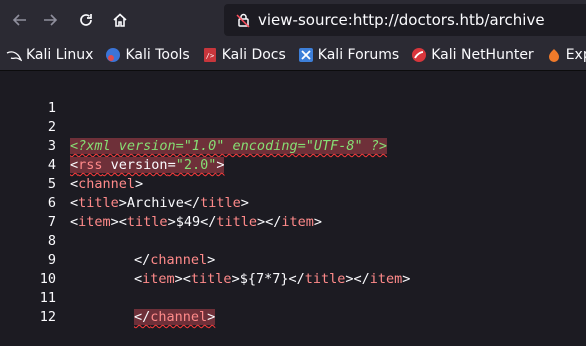 The width and height of the screenshot is (586, 346). I want to click on back-button, so click(20, 20).